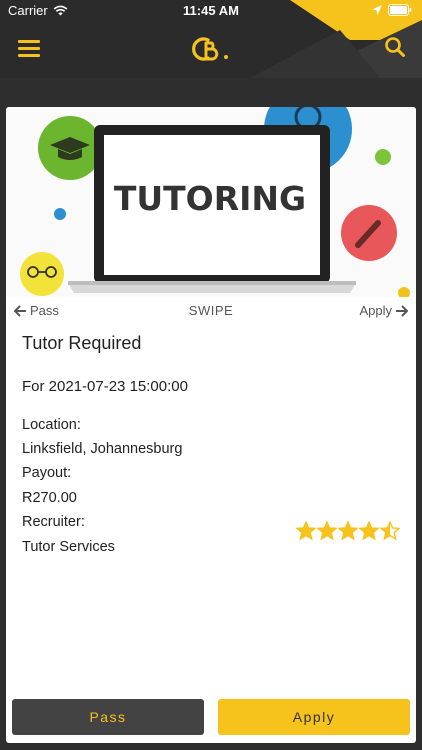 The image size is (422, 750). I want to click on search-icon, so click(395, 47).